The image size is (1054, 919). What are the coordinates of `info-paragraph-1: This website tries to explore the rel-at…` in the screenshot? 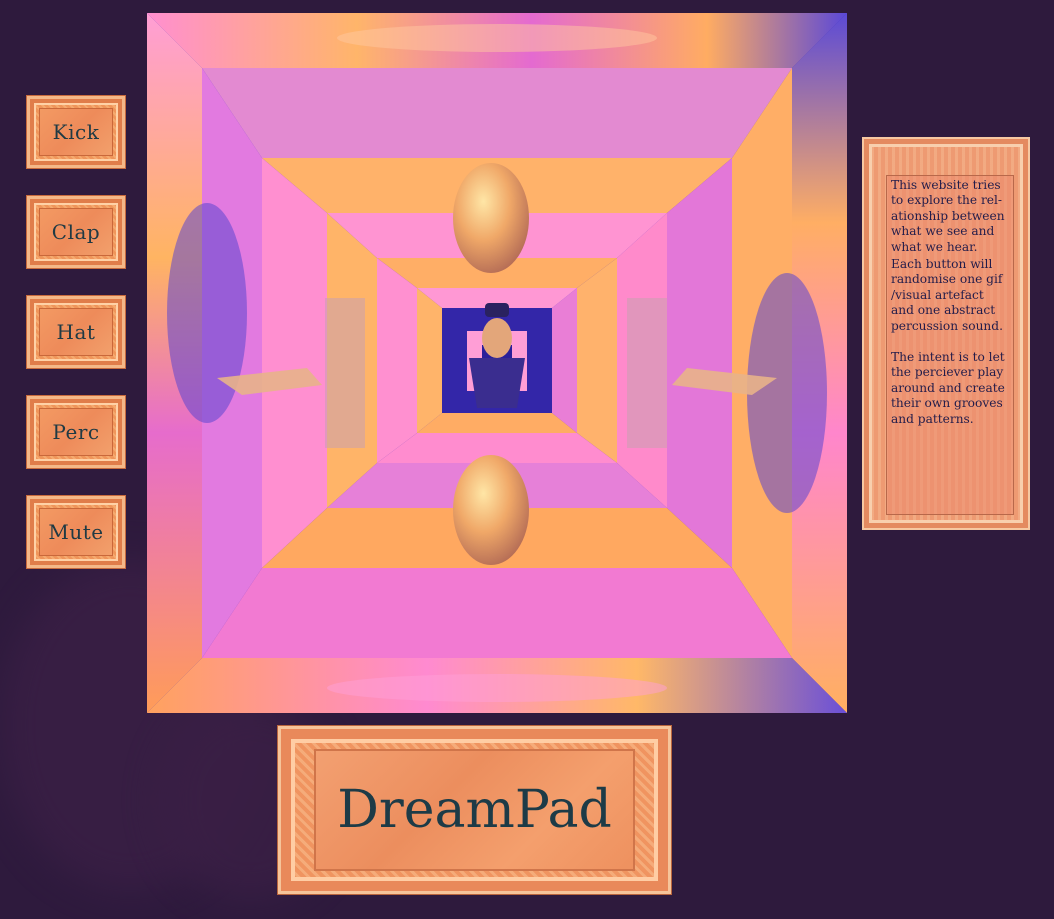 It's located at (948, 216).